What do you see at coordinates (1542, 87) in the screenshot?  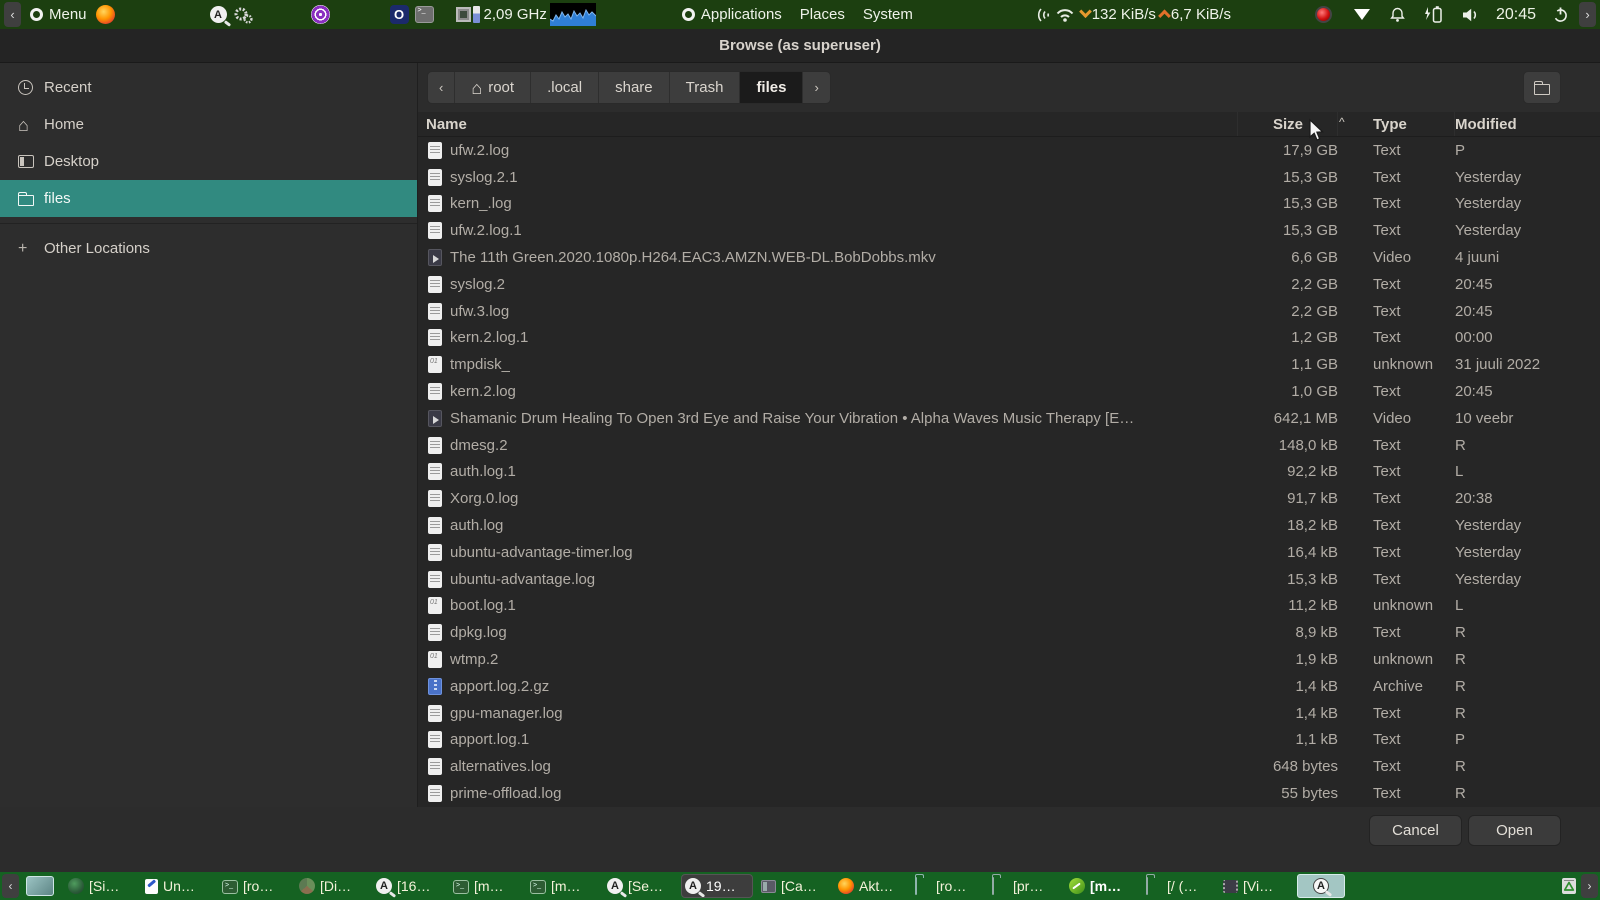 I see `create-folder-button` at bounding box center [1542, 87].